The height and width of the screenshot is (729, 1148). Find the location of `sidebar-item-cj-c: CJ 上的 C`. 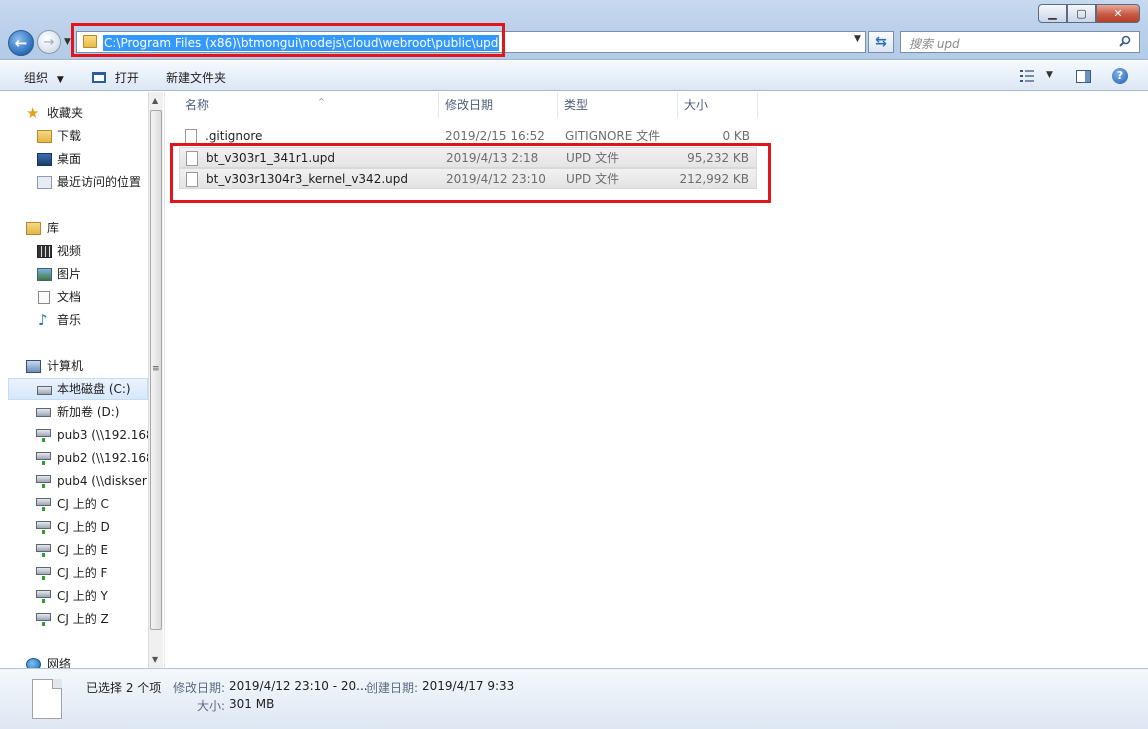

sidebar-item-cj-c: CJ 上的 C is located at coordinates (74, 504).